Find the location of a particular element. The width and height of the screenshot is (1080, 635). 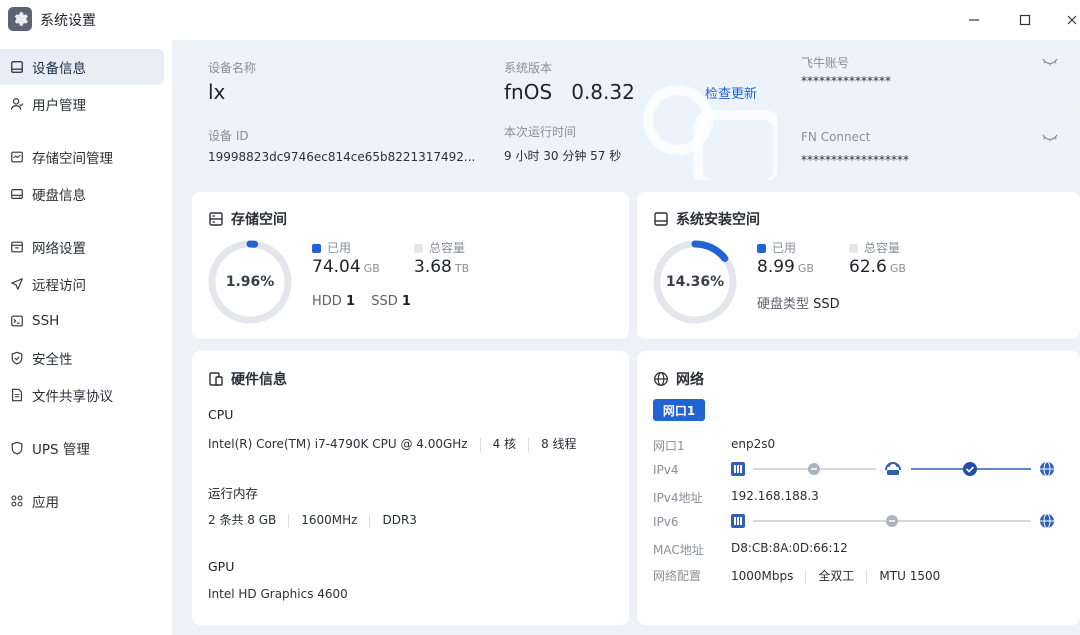

fn-connect-value: ****************** is located at coordinates (855, 160).